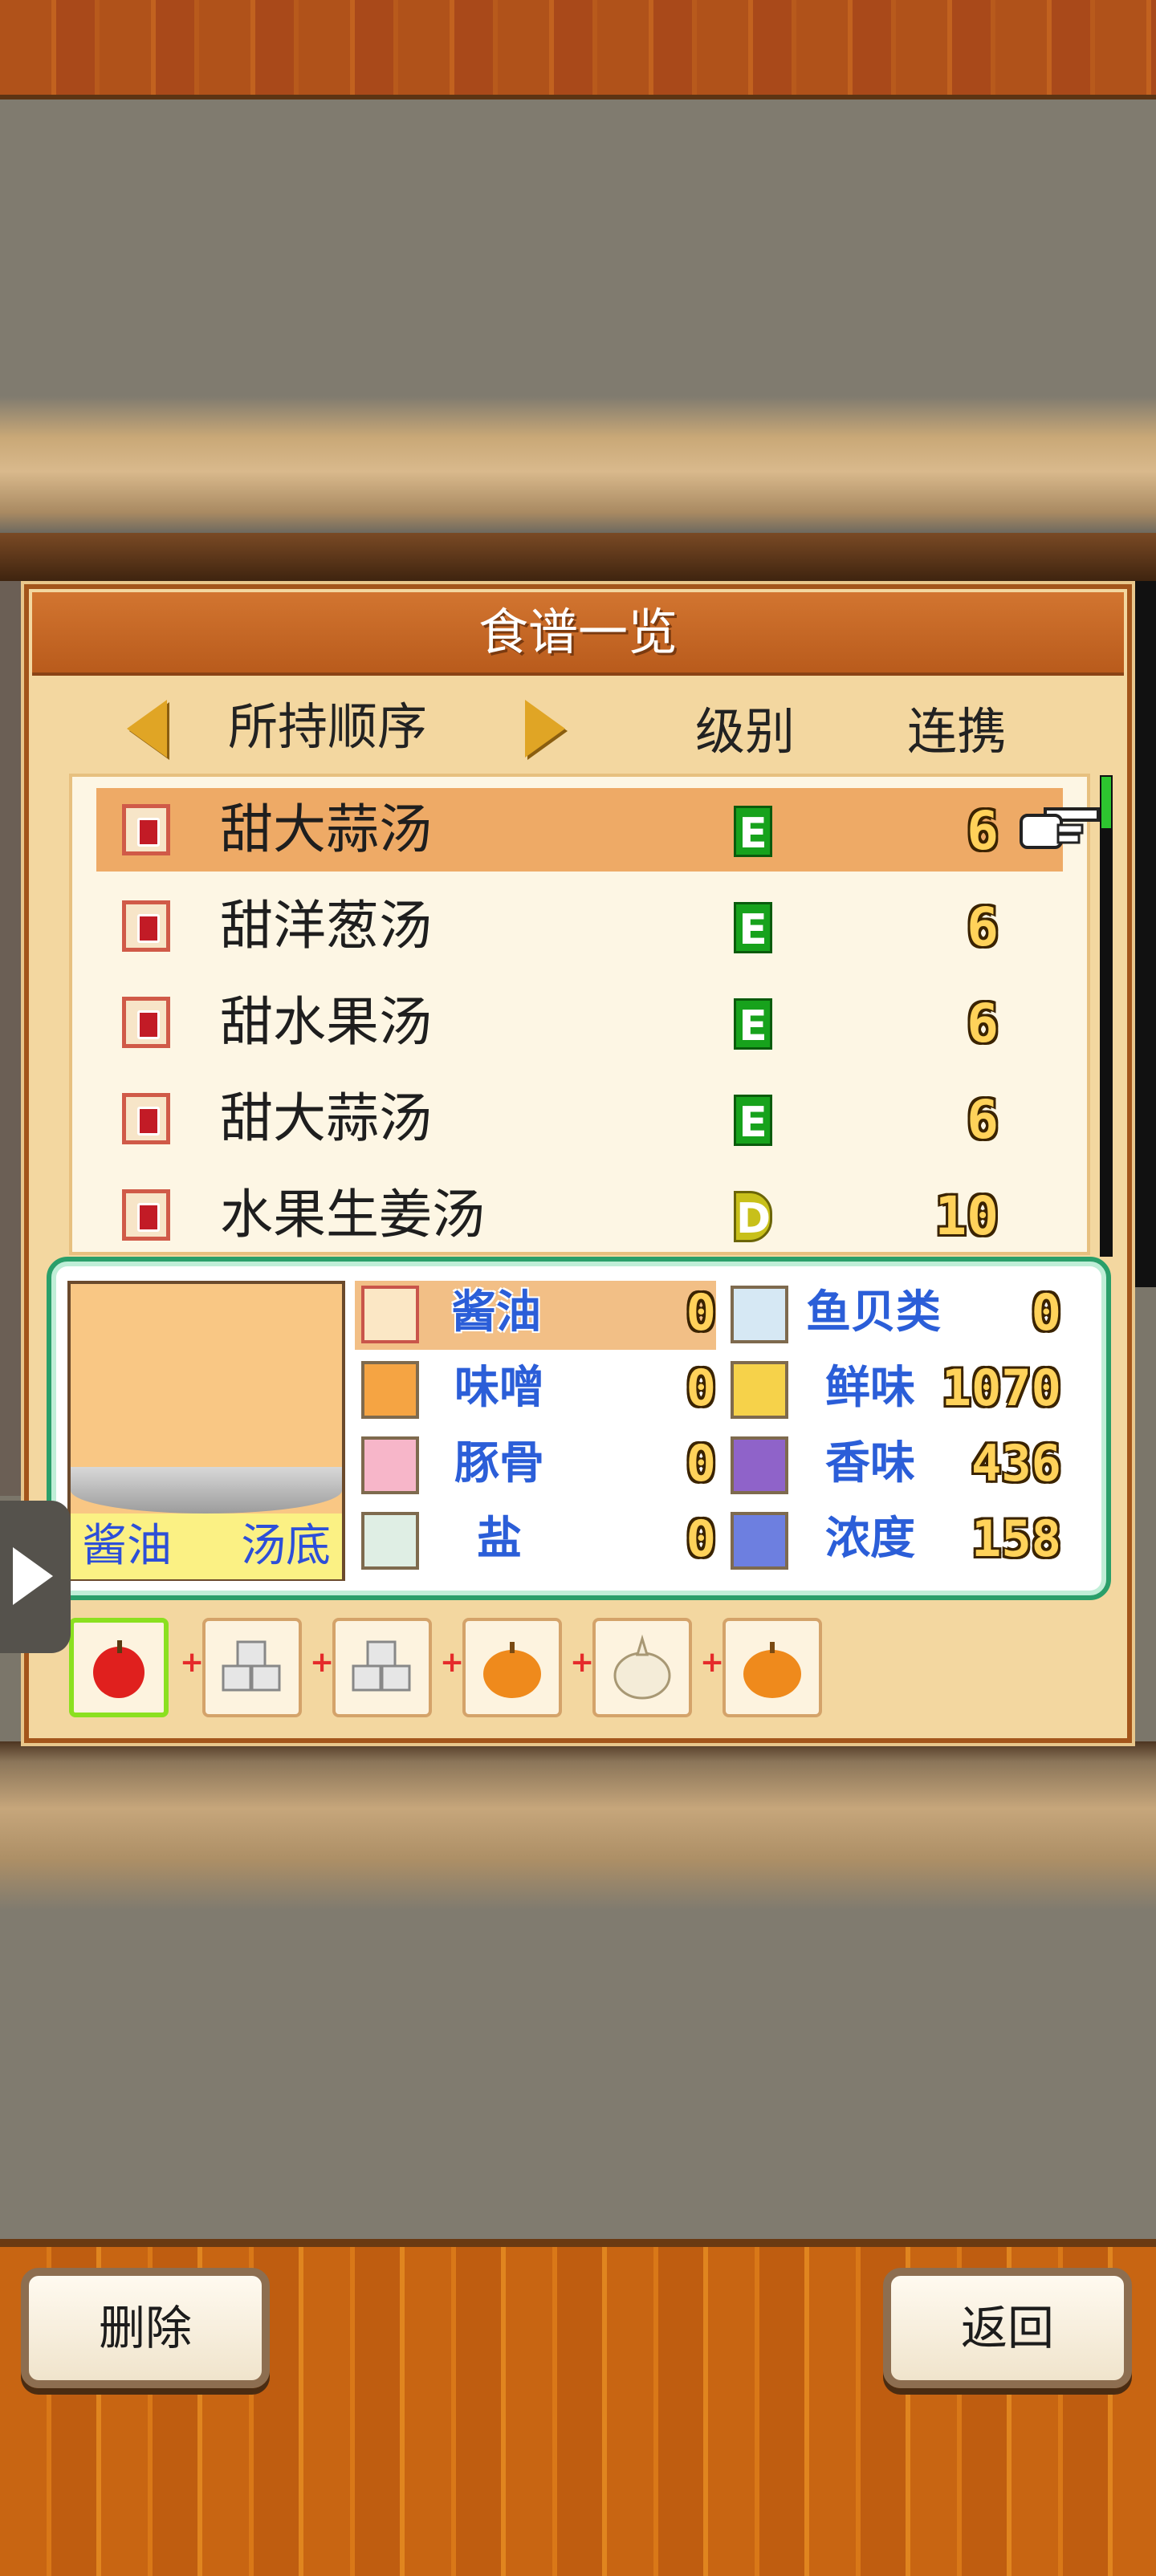 The width and height of the screenshot is (1156, 2576). What do you see at coordinates (745, 732) in the screenshot?
I see `rank-column-header: 级别` at bounding box center [745, 732].